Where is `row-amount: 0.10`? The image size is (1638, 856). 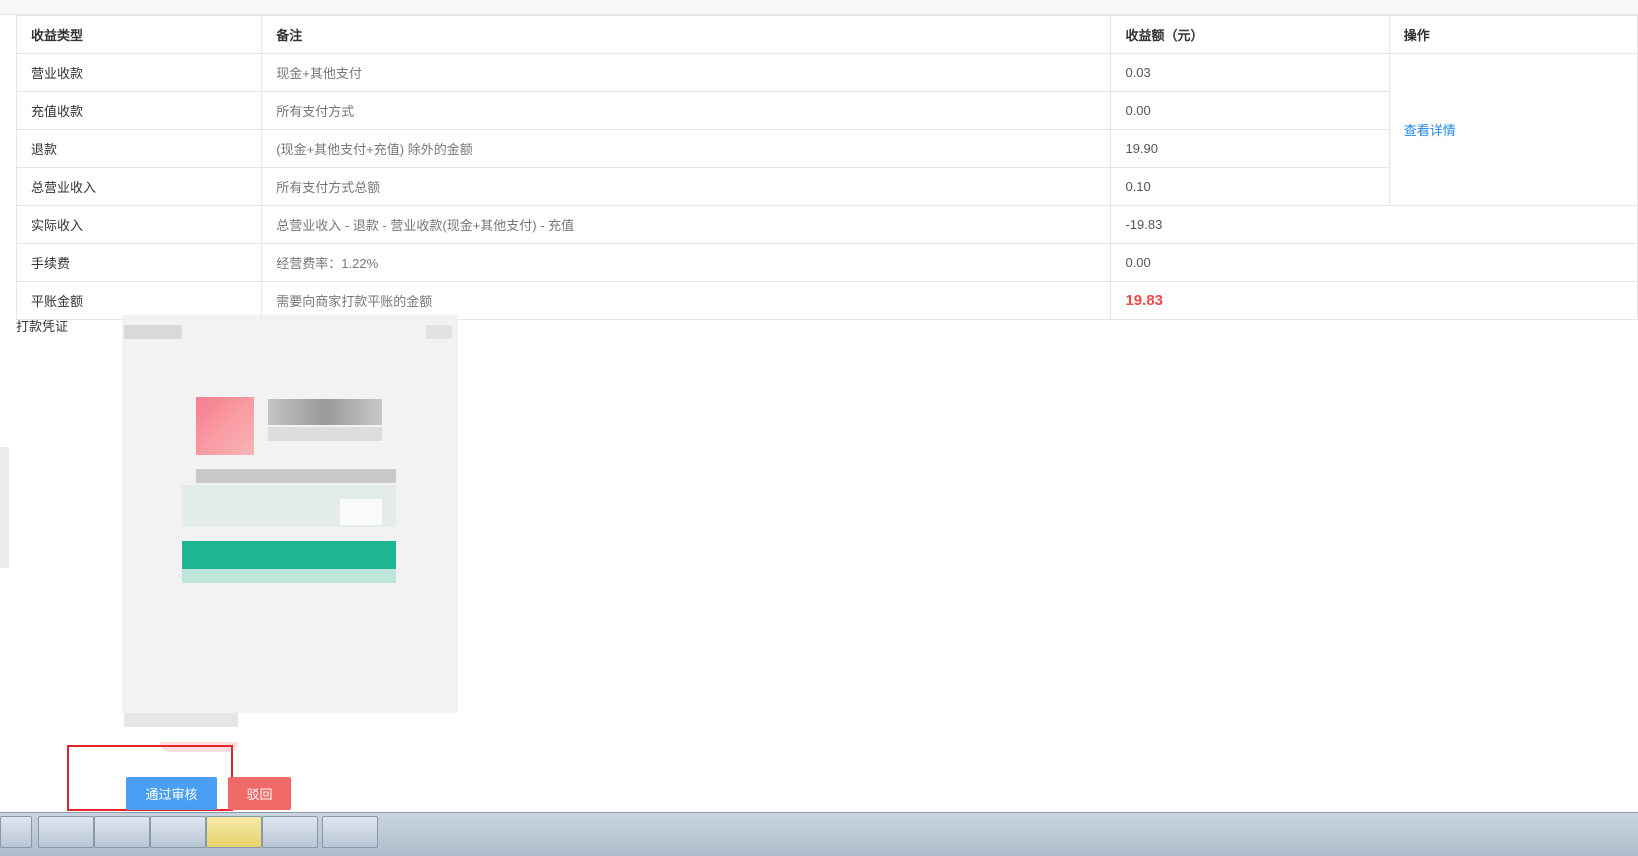
row-amount: 0.10 is located at coordinates (1250, 186).